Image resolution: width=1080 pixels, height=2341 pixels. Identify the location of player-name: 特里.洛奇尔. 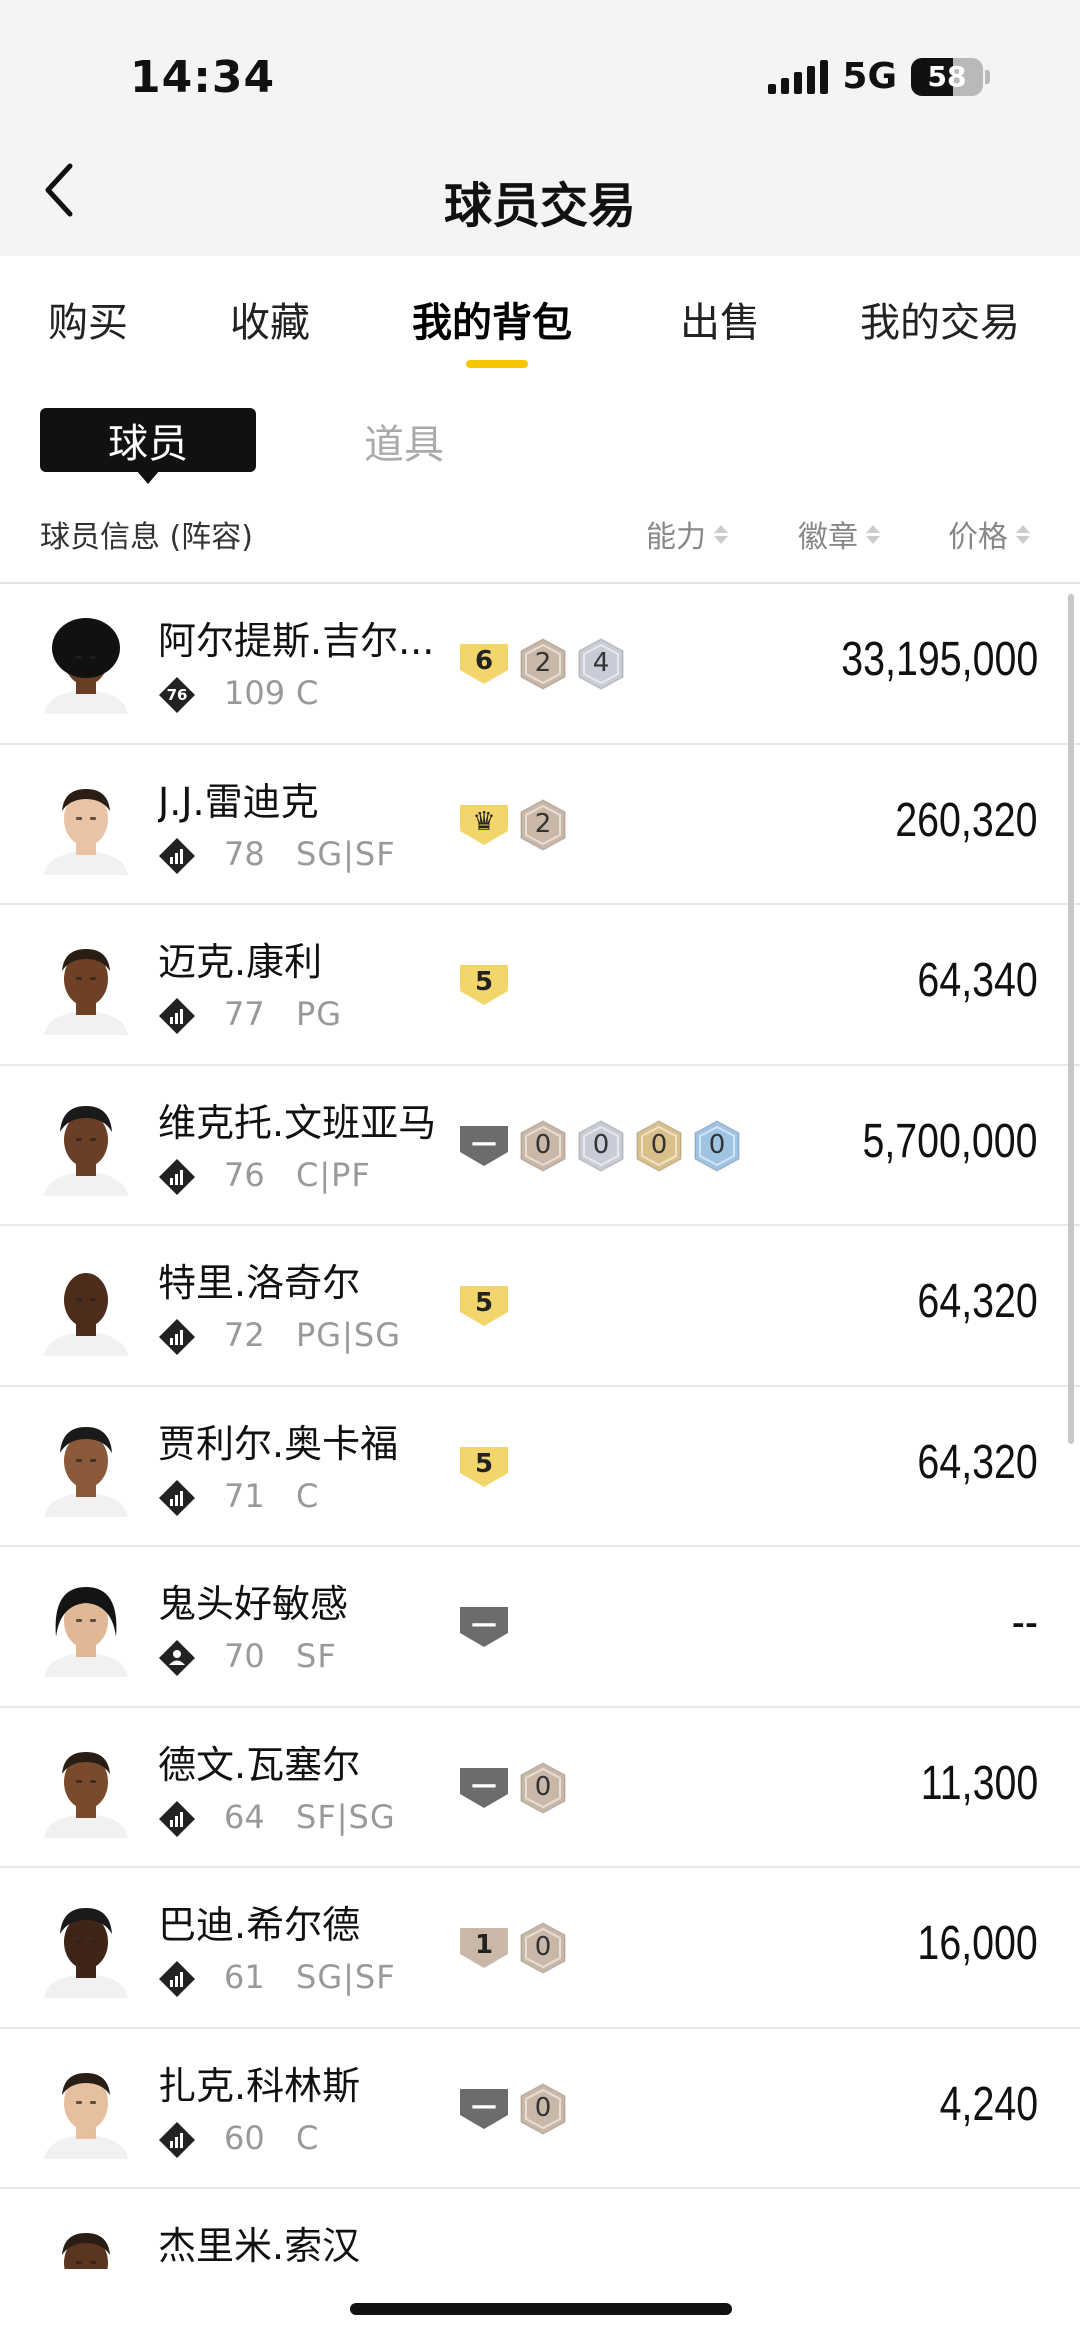
(259, 1283).